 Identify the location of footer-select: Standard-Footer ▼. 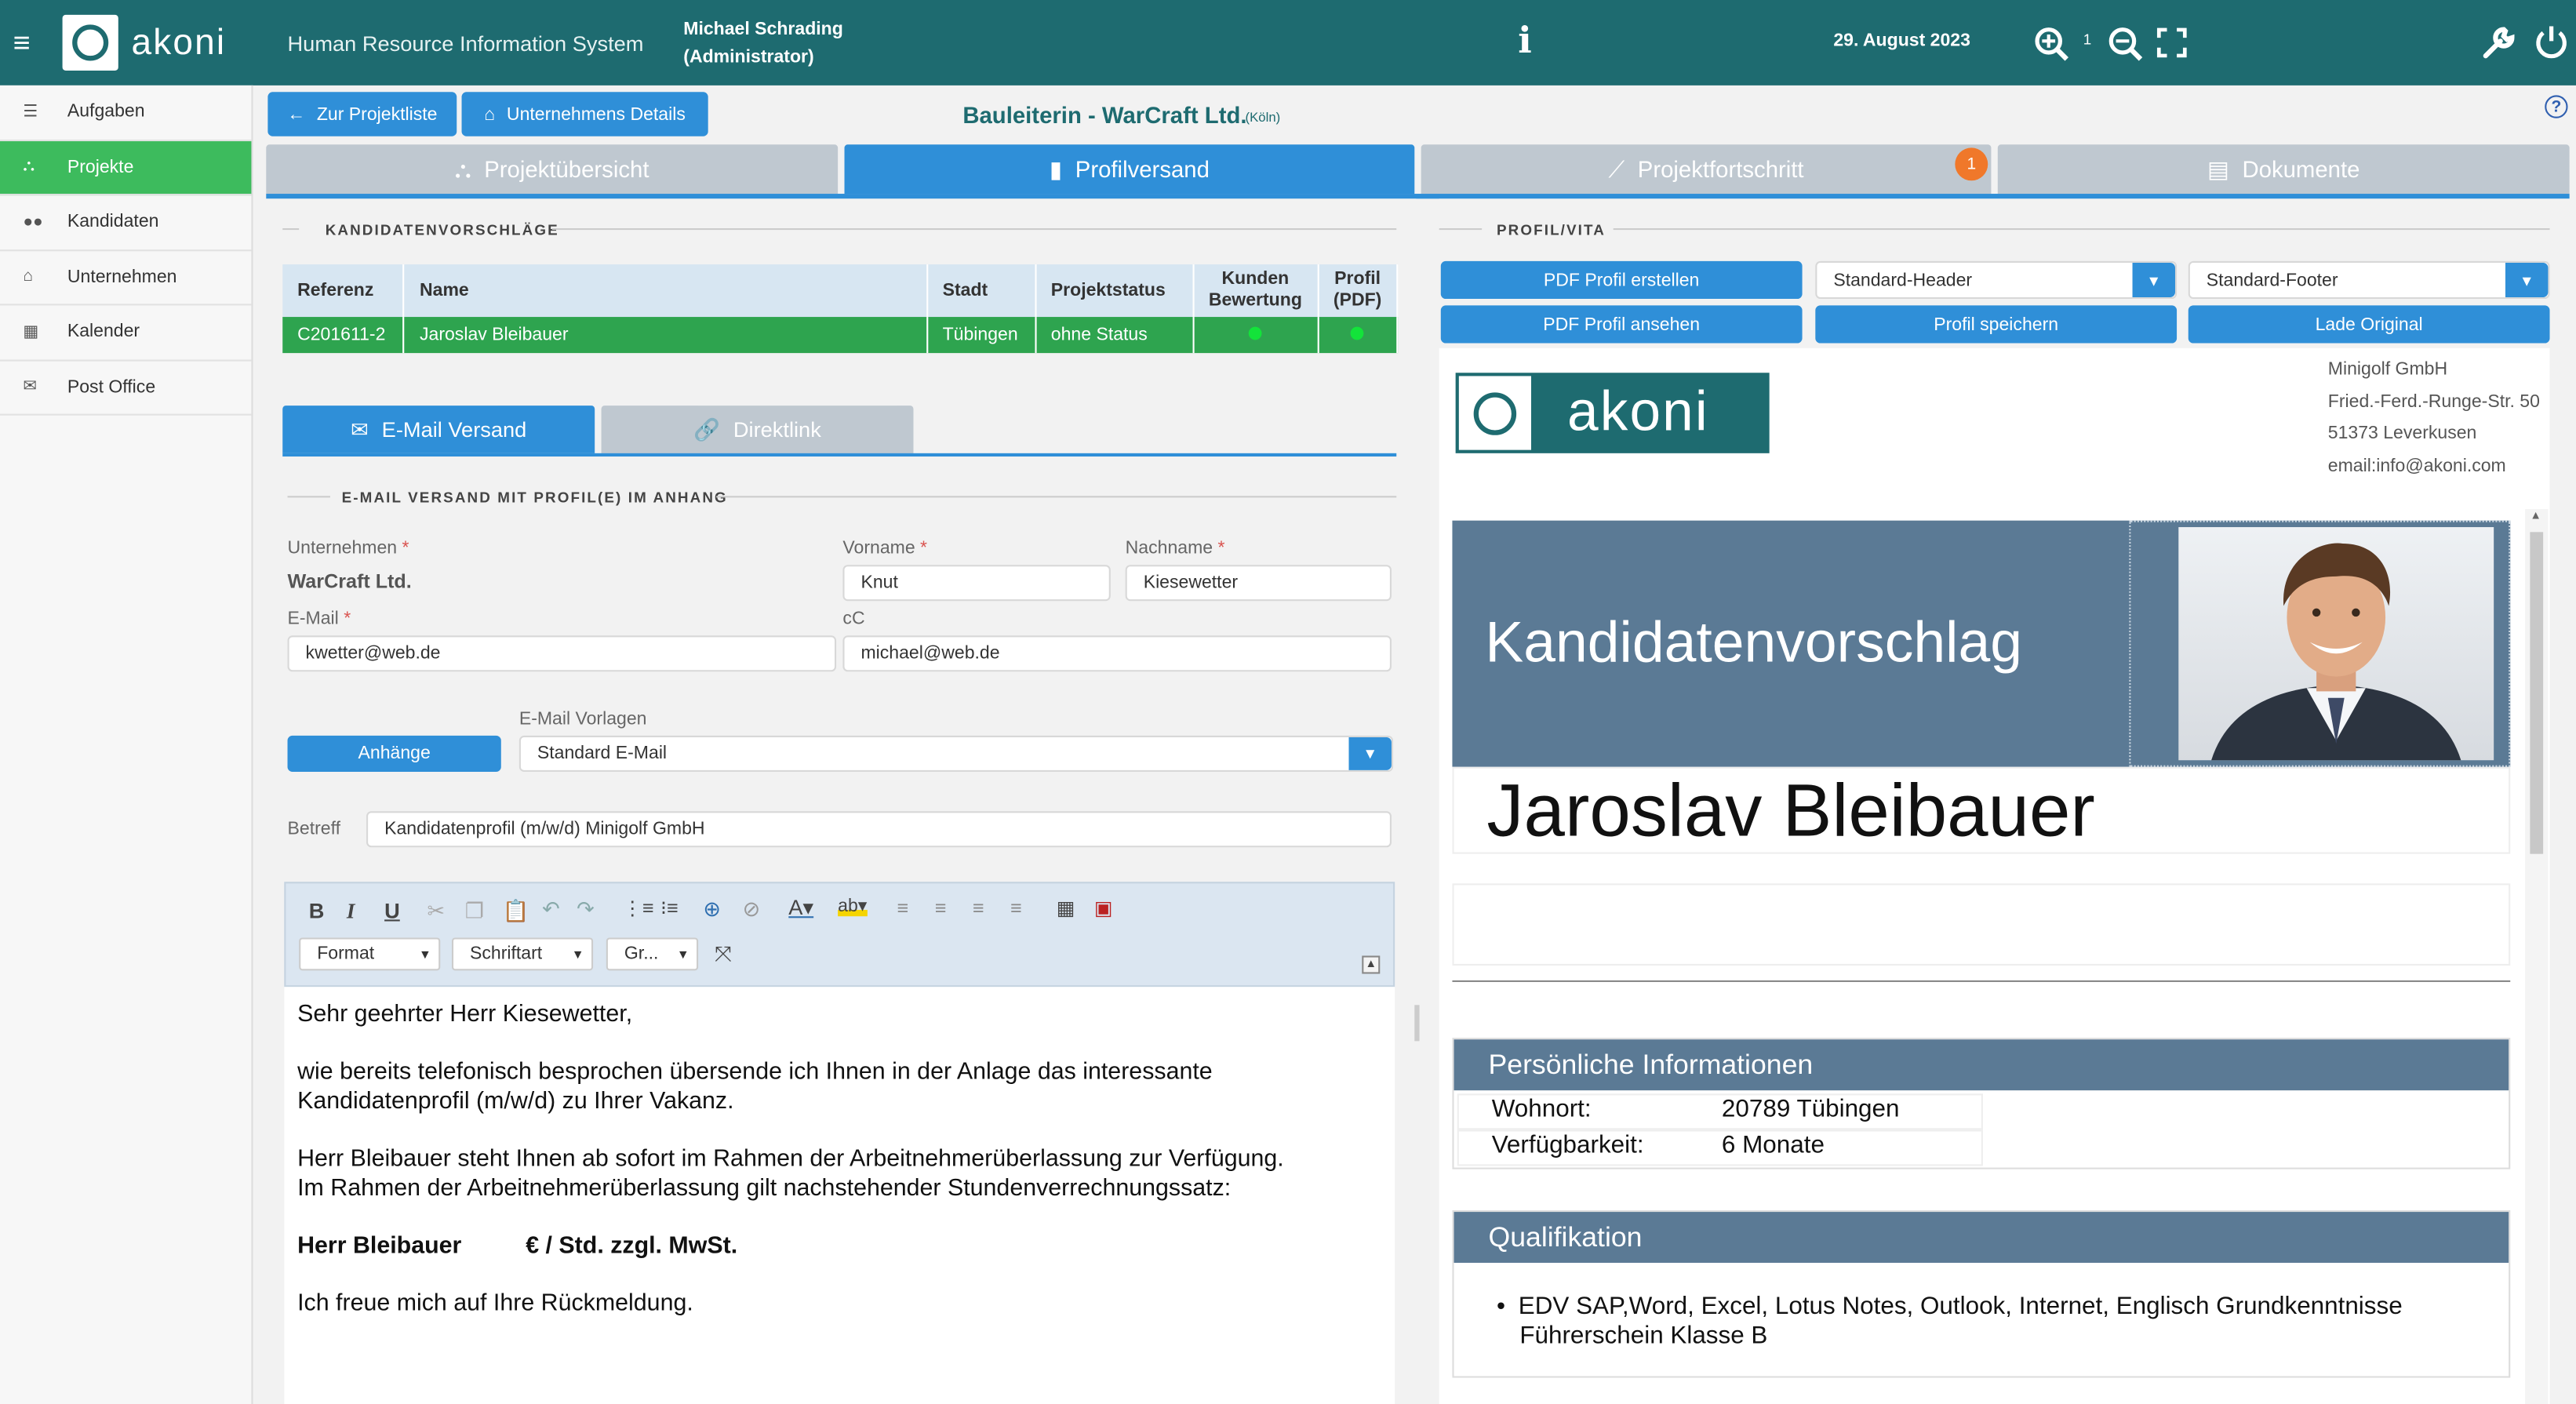
(2369, 280).